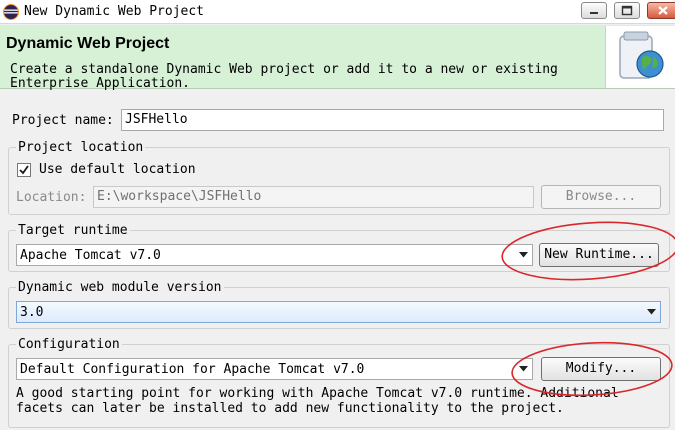 The height and width of the screenshot is (430, 675). What do you see at coordinates (32, 312) in the screenshot?
I see `module-version-value: 3.0` at bounding box center [32, 312].